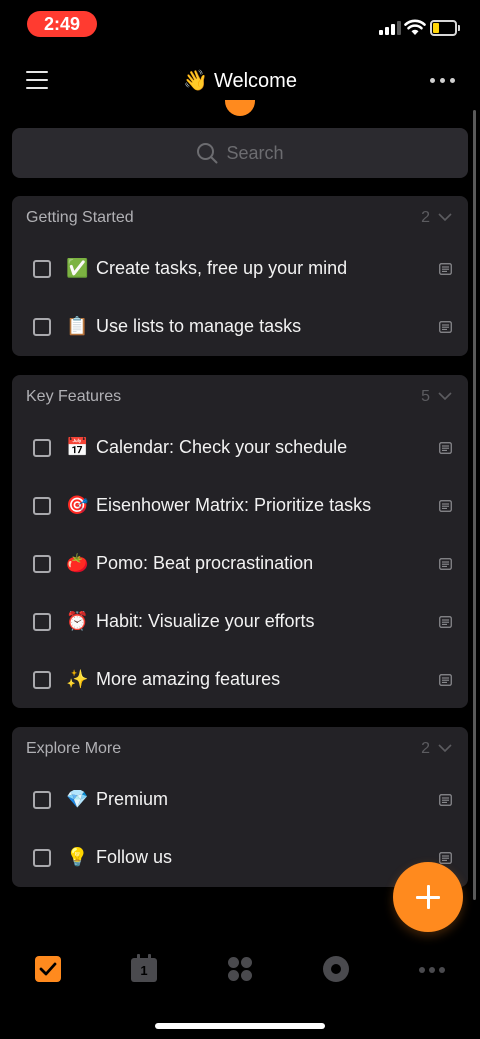 The height and width of the screenshot is (1039, 480). I want to click on tomato-emoji: 🍅, so click(77, 563).